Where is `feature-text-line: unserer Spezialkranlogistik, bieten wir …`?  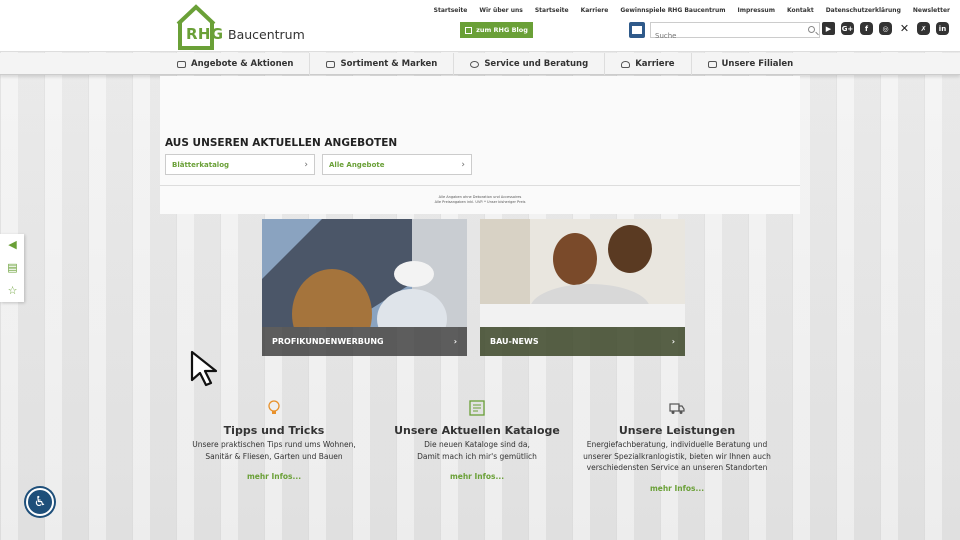
feature-text-line: unserer Spezialkranlogistik, bieten wir … is located at coordinates (677, 456).